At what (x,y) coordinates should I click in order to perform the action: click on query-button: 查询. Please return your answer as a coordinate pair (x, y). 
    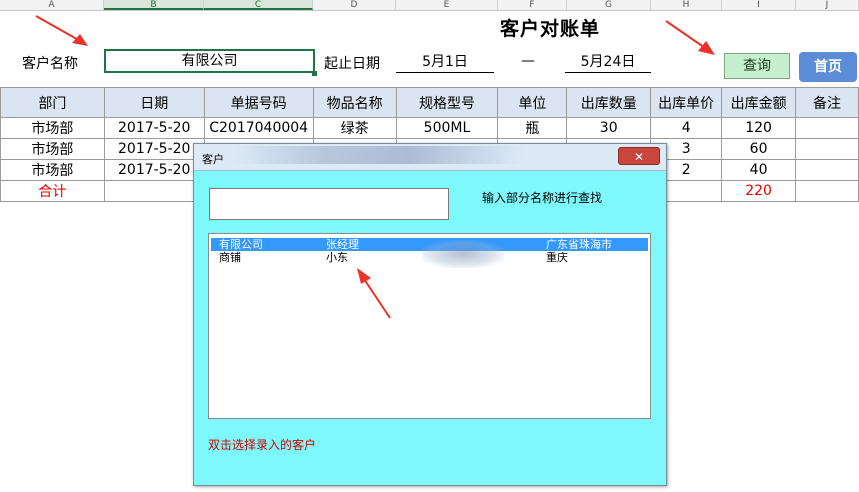
    Looking at the image, I should click on (757, 66).